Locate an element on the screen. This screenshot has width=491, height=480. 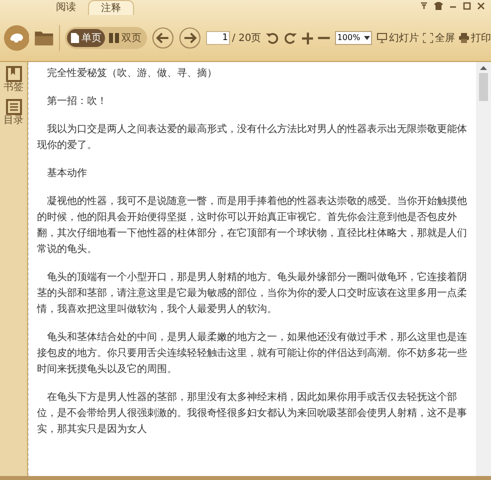
folder-icon is located at coordinates (44, 38).